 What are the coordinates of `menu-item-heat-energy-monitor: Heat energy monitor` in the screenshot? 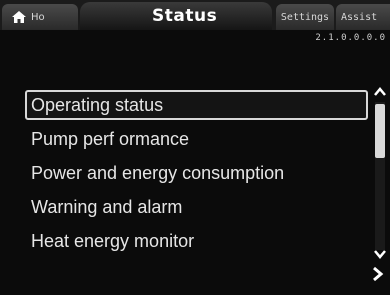 It's located at (196, 241).